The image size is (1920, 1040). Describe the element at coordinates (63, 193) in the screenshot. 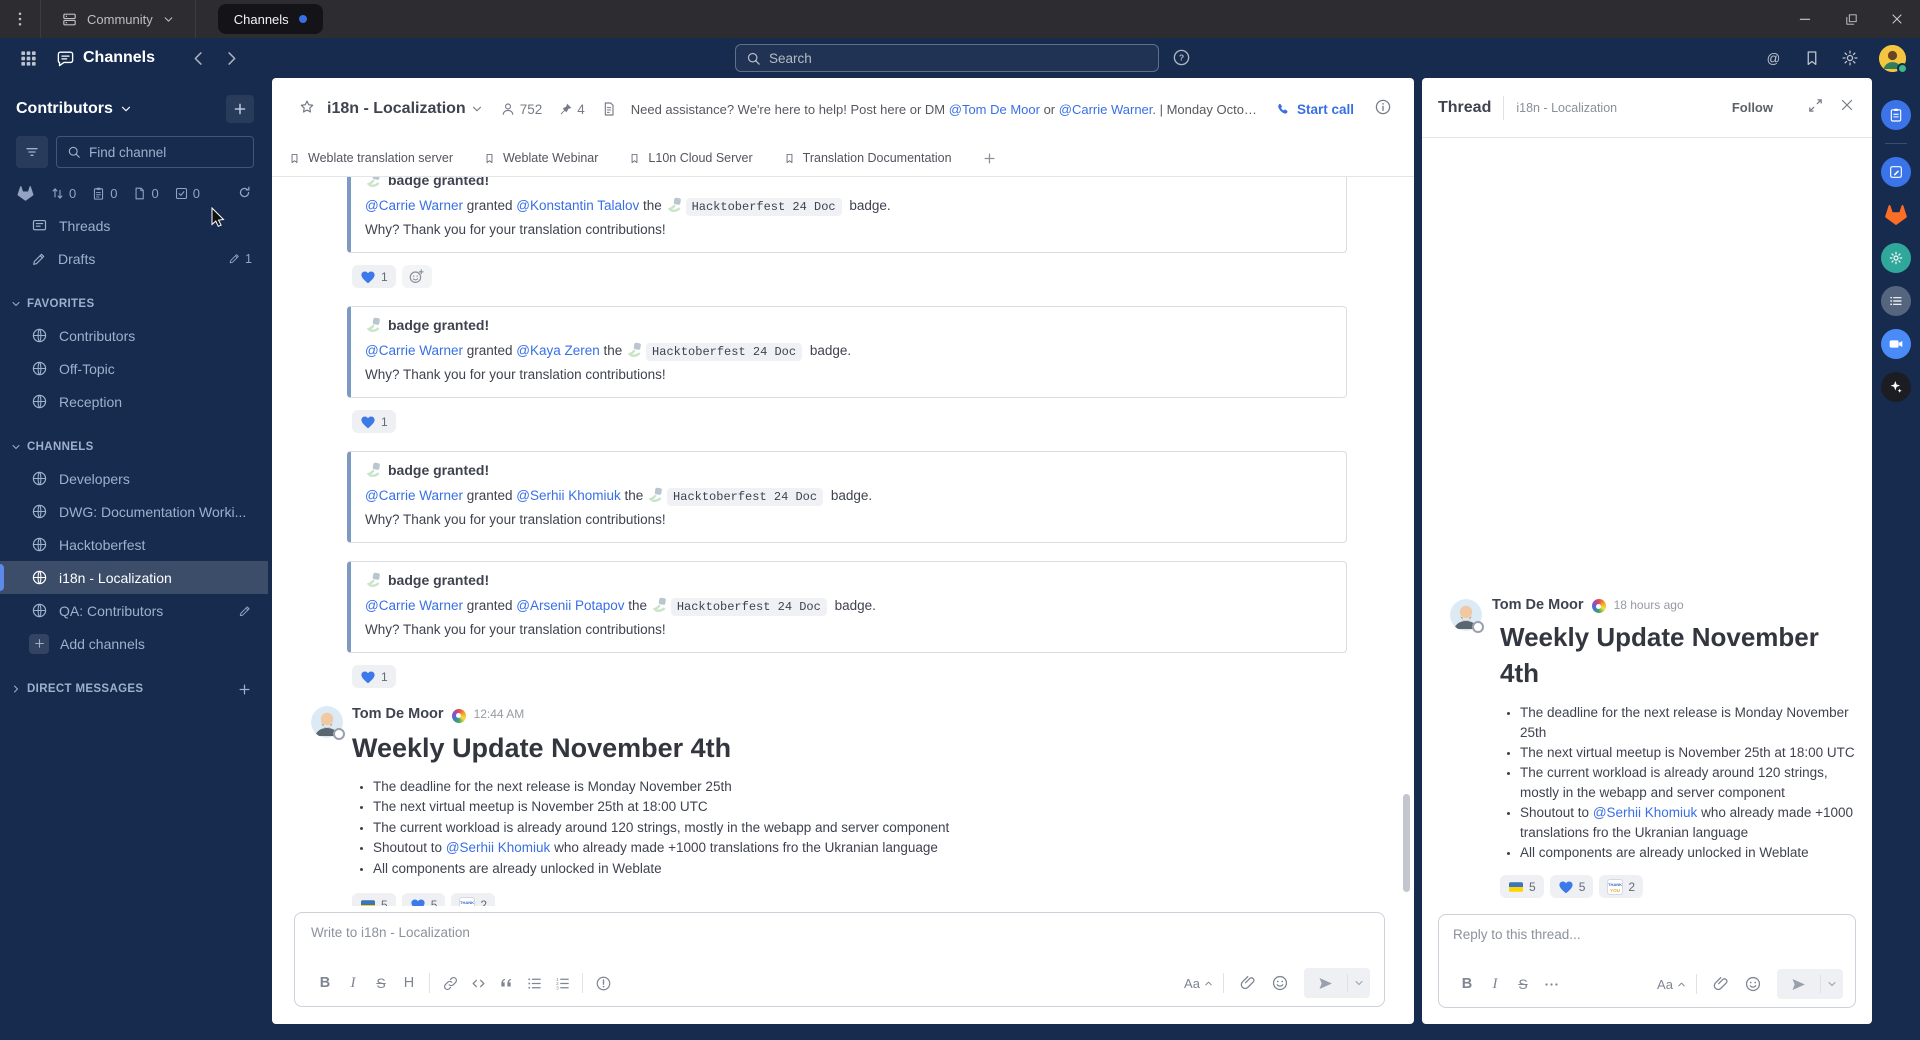

I see `gitlab-merge-requests: 0` at that location.